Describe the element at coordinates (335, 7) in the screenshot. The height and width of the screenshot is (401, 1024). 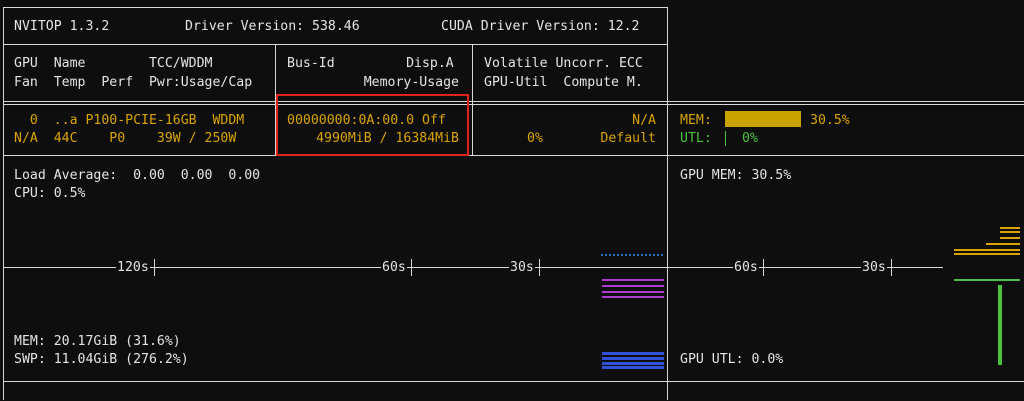
I see `frame-top` at that location.